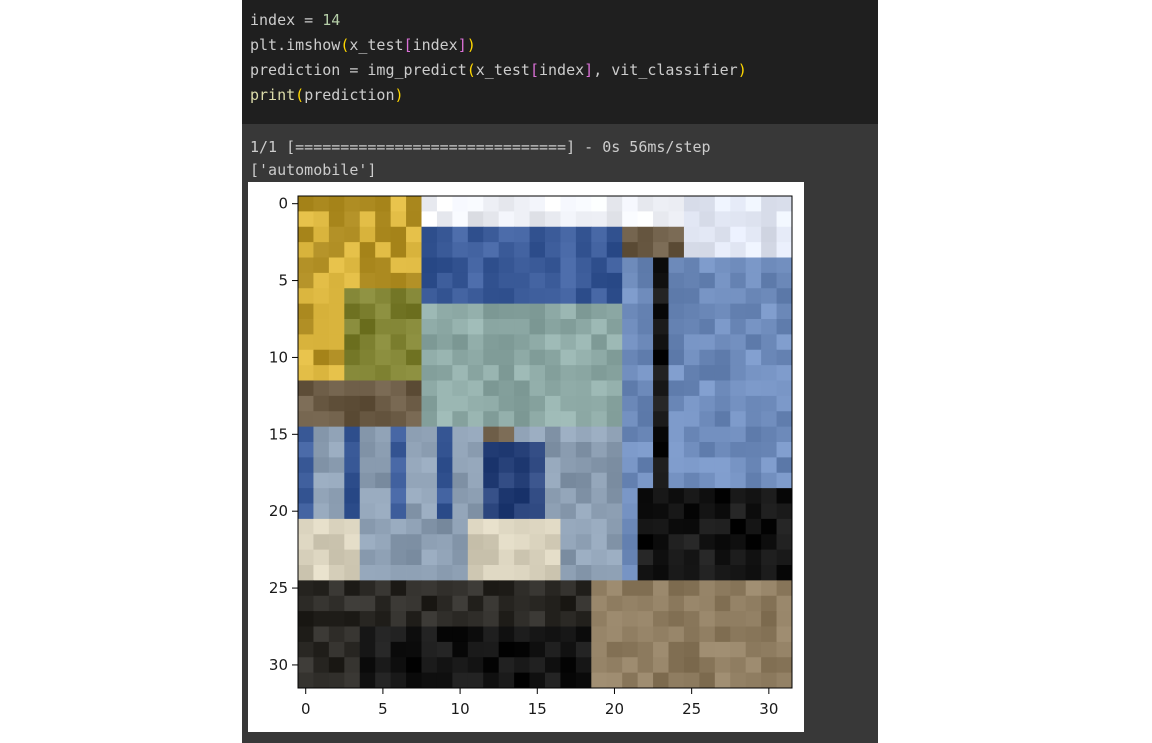  What do you see at coordinates (273, 95) in the screenshot?
I see `code-token: print` at bounding box center [273, 95].